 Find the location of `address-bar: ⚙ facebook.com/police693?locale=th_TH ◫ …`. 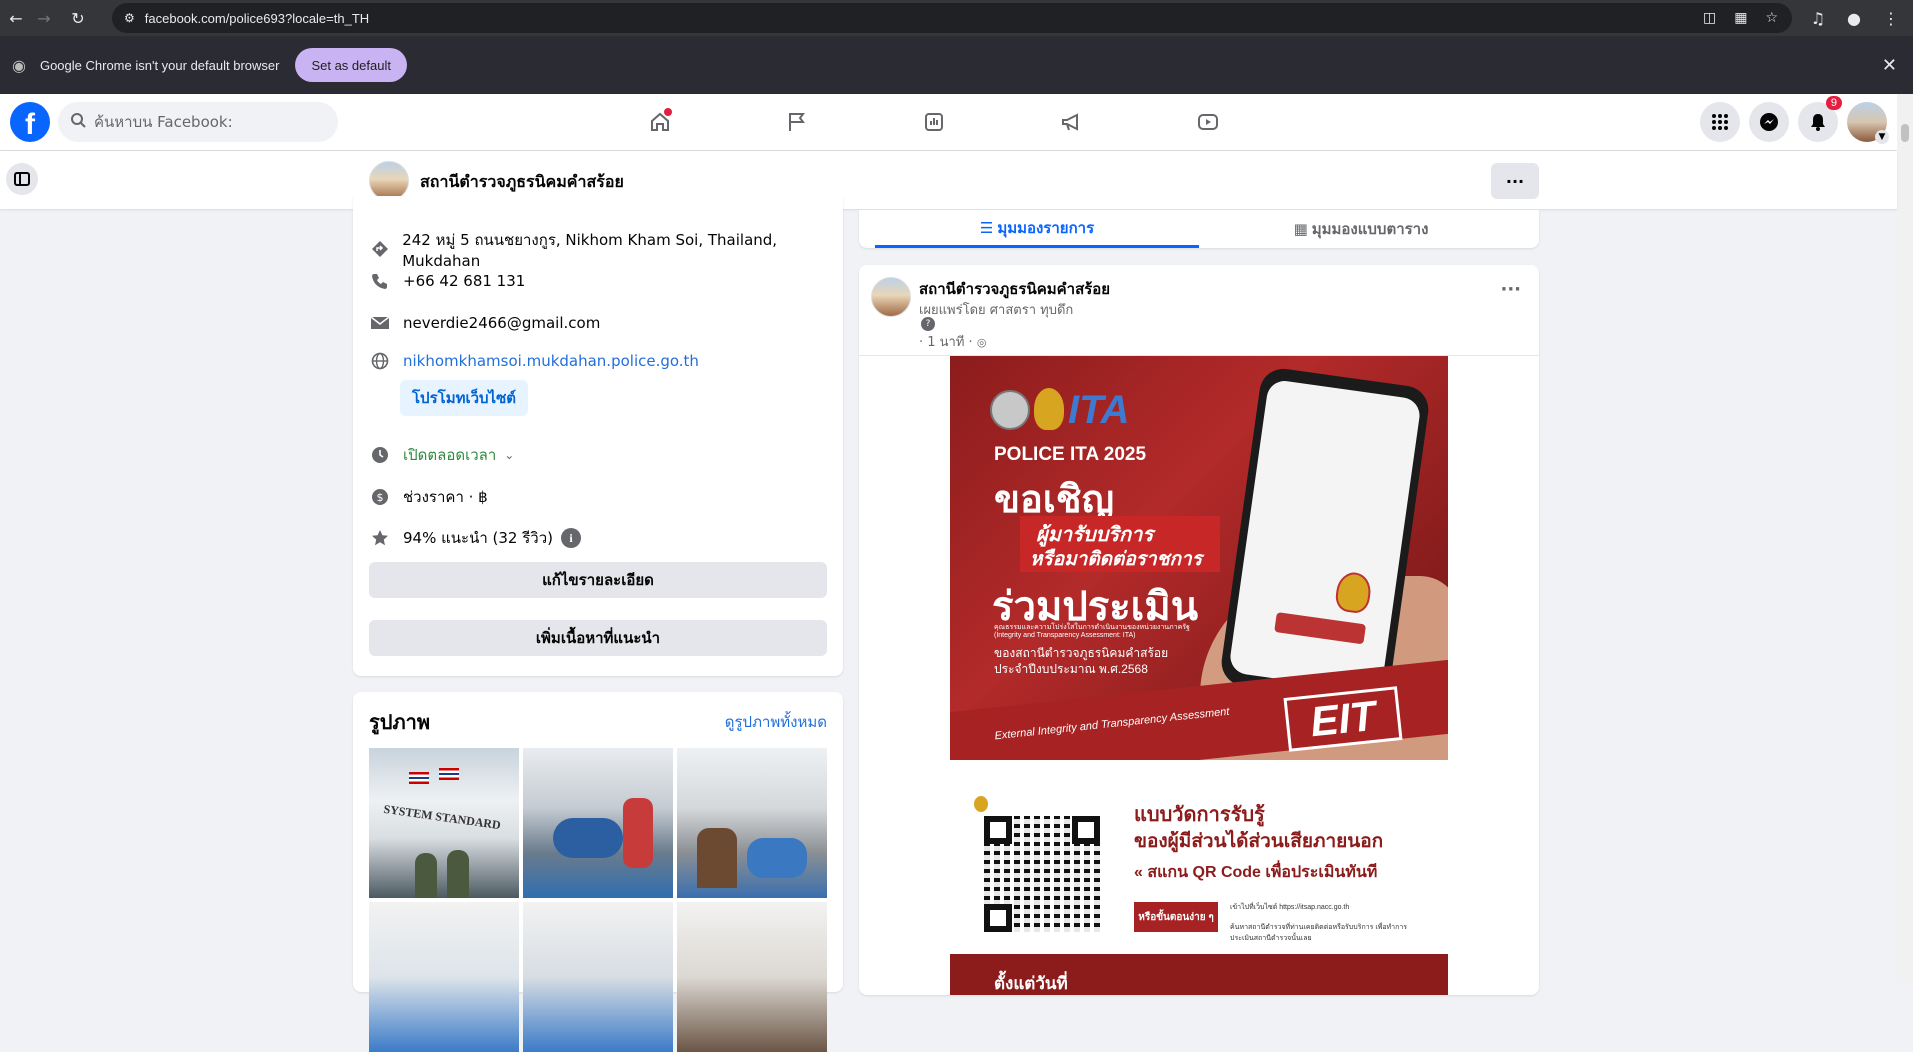

address-bar: ⚙ facebook.com/police693?locale=th_TH ◫ … is located at coordinates (952, 18).